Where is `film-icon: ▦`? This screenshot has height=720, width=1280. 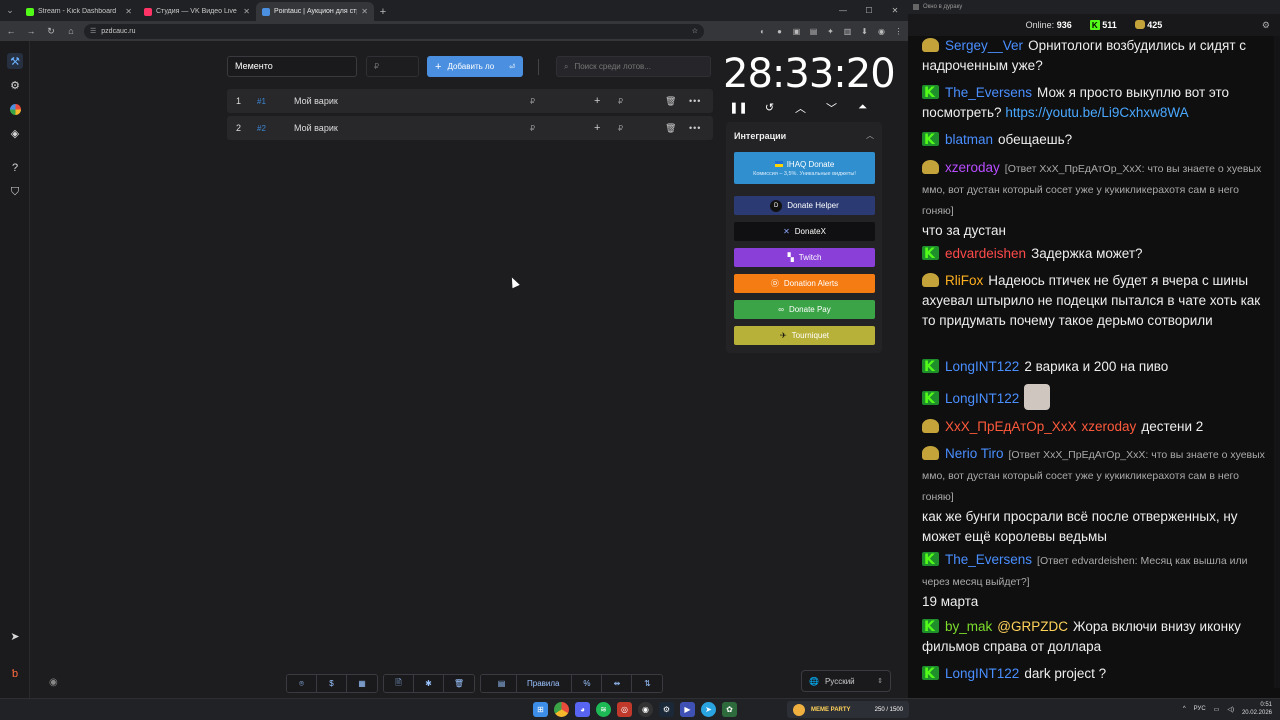 film-icon: ▦ is located at coordinates (362, 683).